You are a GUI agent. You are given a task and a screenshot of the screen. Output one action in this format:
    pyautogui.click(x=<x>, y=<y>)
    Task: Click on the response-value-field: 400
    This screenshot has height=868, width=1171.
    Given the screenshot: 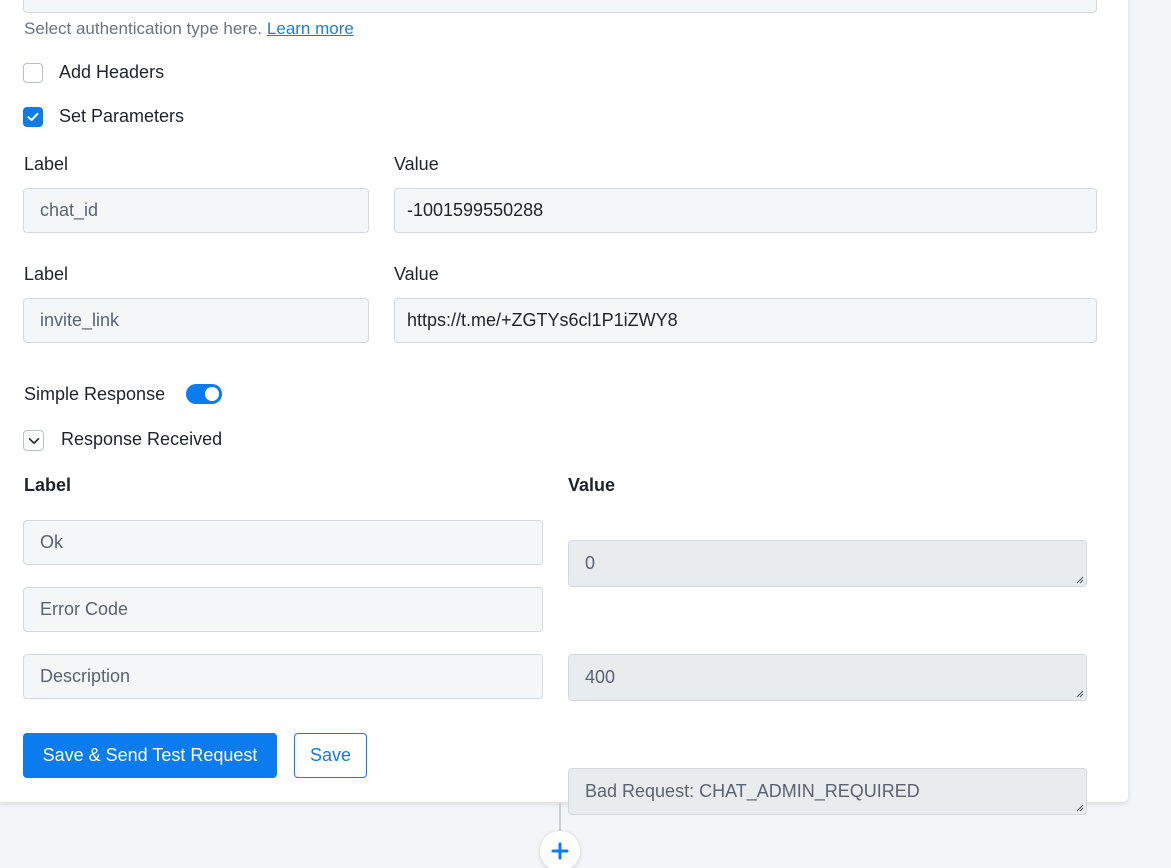 What is the action you would take?
    pyautogui.click(x=827, y=677)
    